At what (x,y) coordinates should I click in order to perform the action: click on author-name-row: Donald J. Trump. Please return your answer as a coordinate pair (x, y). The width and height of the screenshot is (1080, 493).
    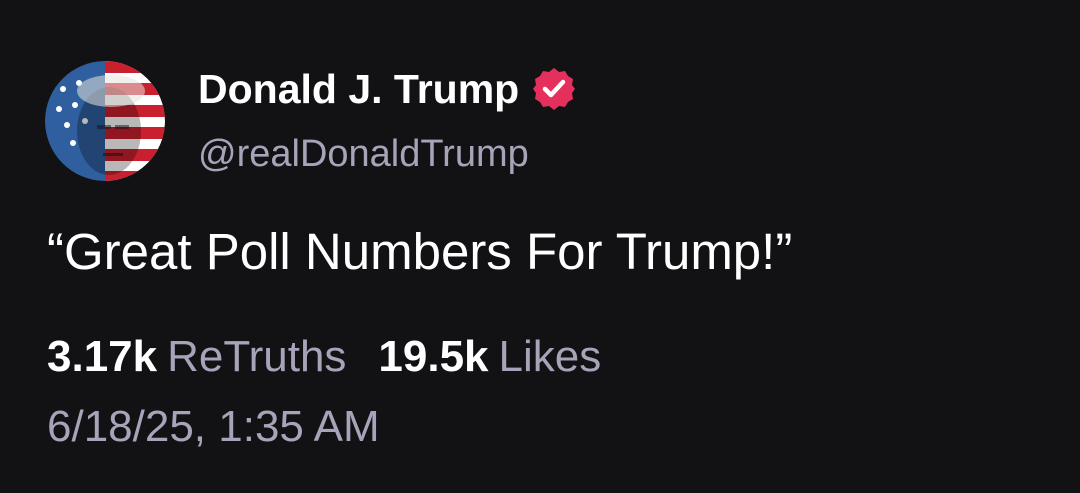
    Looking at the image, I should click on (387, 89).